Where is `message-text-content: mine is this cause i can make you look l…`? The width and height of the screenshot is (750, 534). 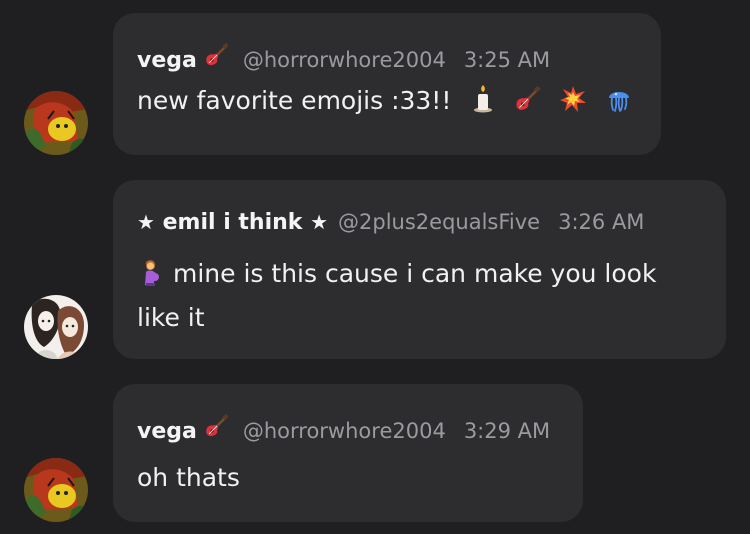
message-text-content: mine is this cause i can make you look l… is located at coordinates (397, 295).